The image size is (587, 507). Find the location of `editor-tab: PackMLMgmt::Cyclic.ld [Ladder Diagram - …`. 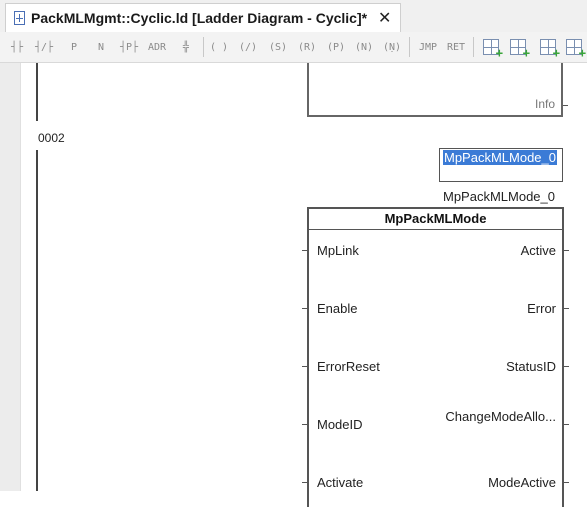

editor-tab: PackMLMgmt::Cyclic.ld [Ladder Diagram - … is located at coordinates (203, 17).